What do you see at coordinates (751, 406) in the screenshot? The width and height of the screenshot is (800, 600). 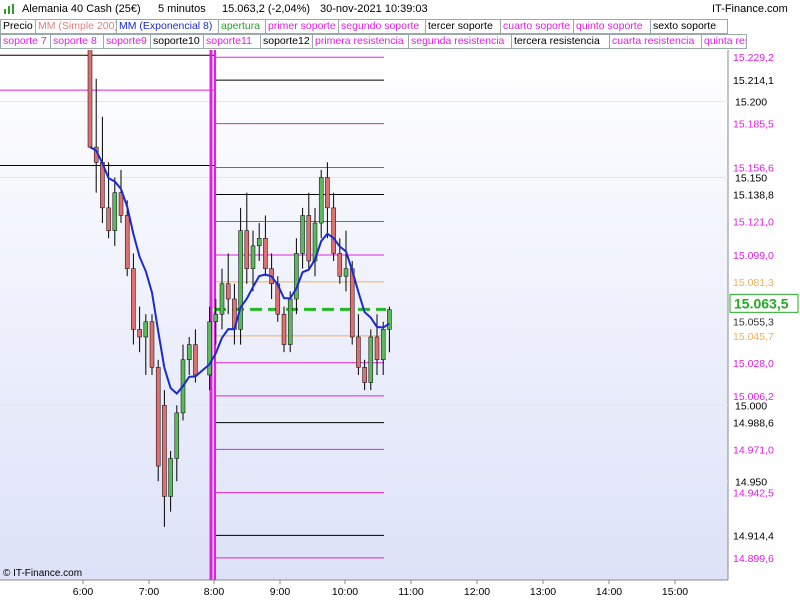 I see `y-tick-label: 15.000` at bounding box center [751, 406].